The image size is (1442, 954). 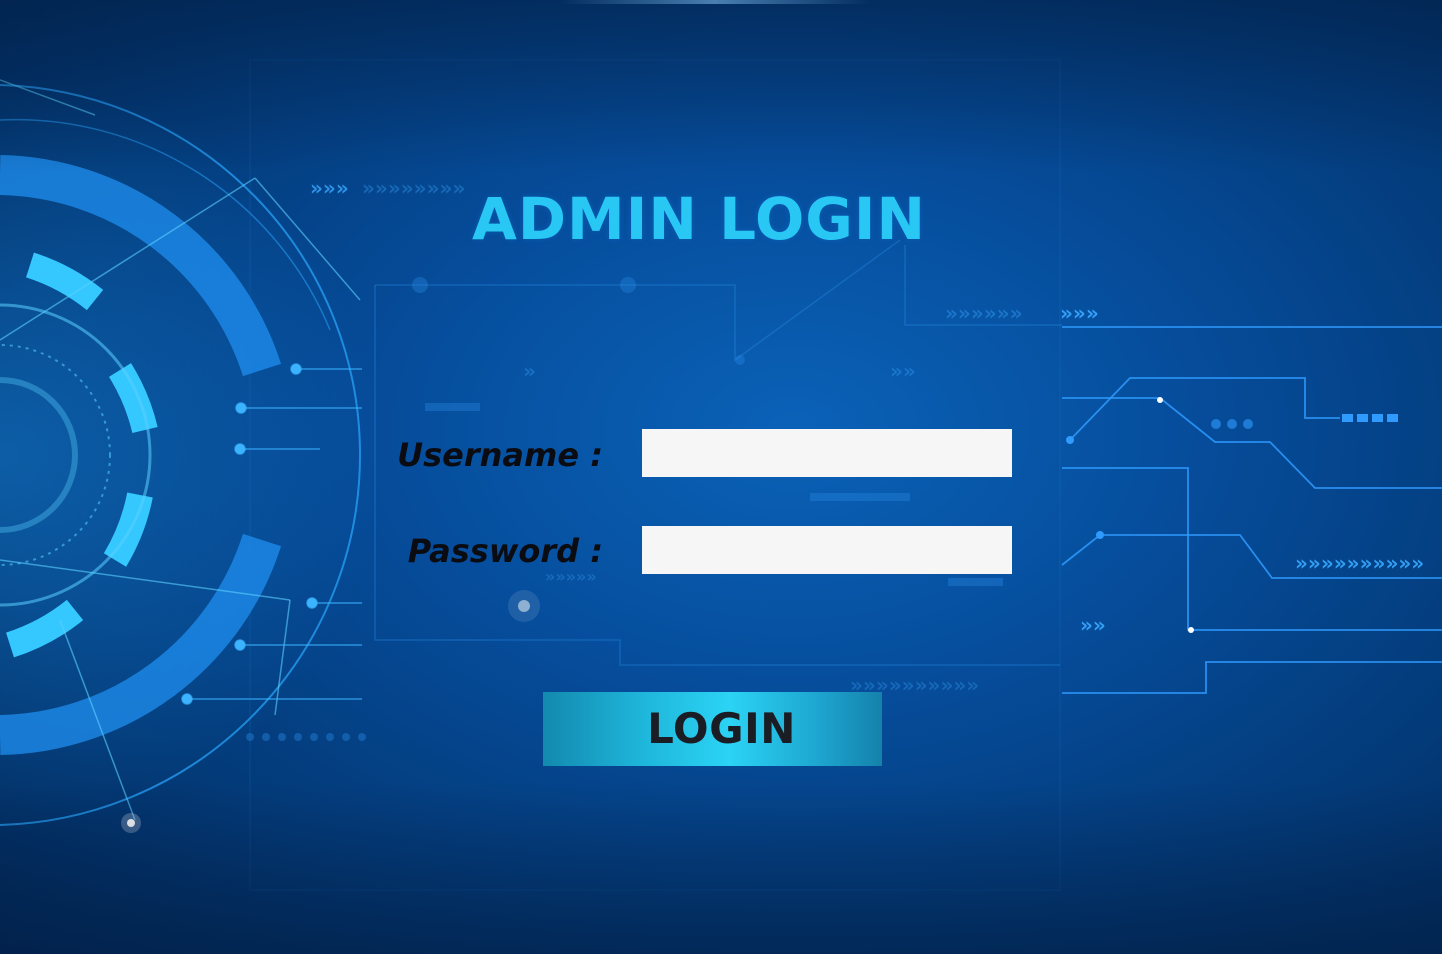 I want to click on login-button: LOGIN, so click(x=712, y=729).